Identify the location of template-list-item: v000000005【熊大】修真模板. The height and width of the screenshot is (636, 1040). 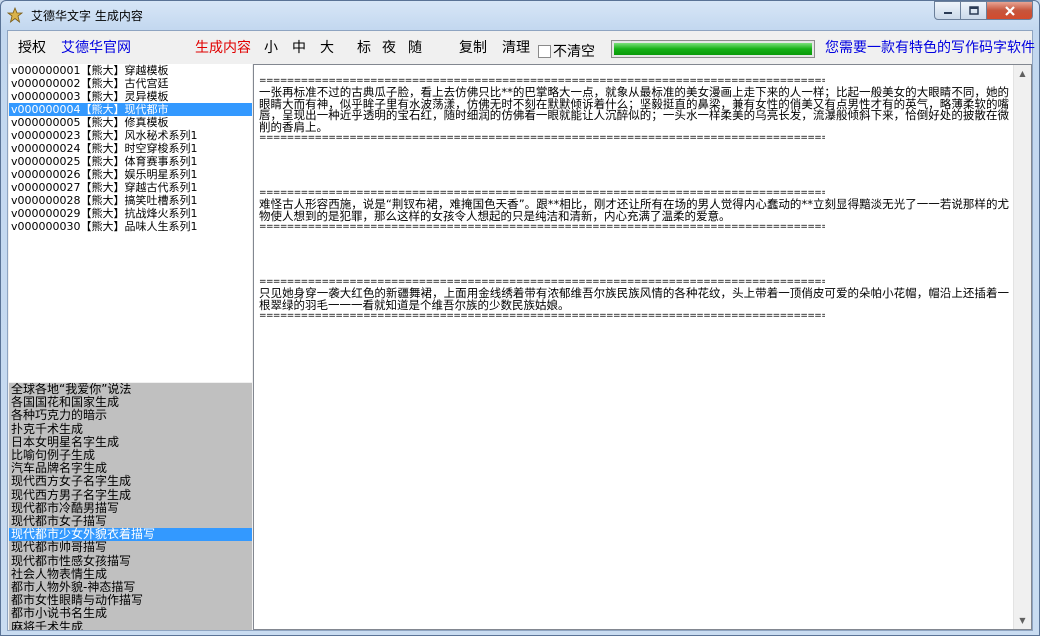
(130, 122).